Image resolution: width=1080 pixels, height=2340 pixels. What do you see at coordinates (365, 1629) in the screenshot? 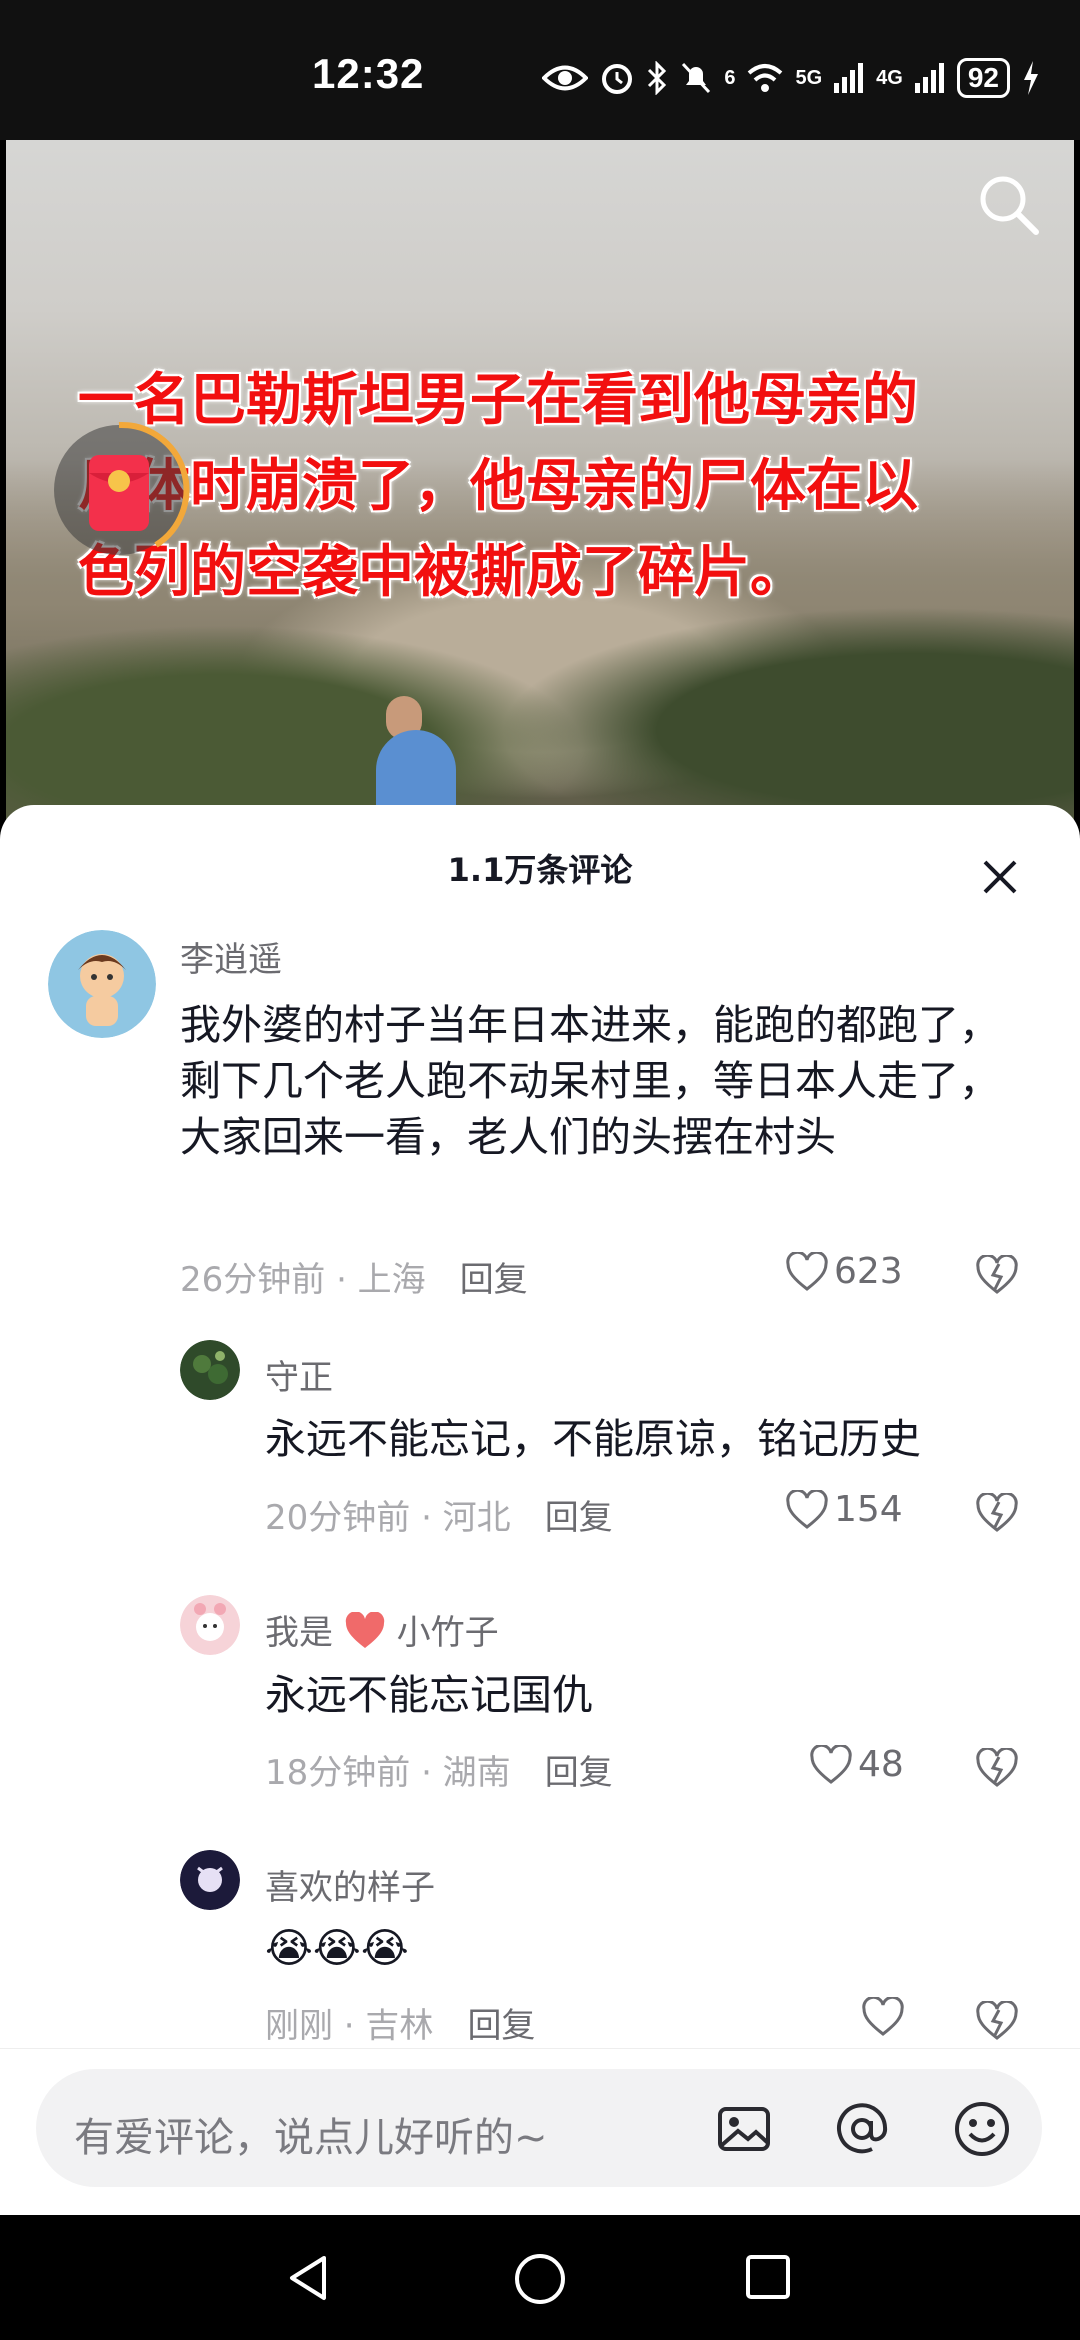
I see `heart-emoji-icon` at bounding box center [365, 1629].